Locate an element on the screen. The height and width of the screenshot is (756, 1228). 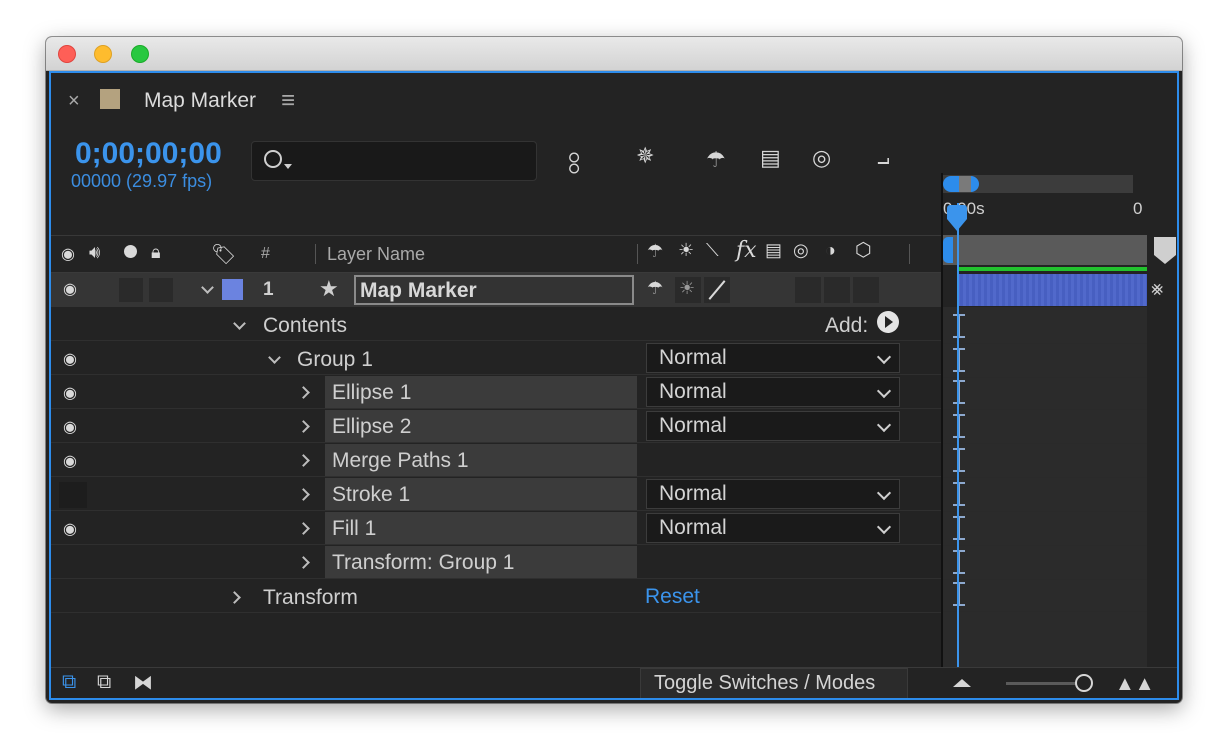
motion-blur-icon: ◎ is located at coordinates (821, 158).